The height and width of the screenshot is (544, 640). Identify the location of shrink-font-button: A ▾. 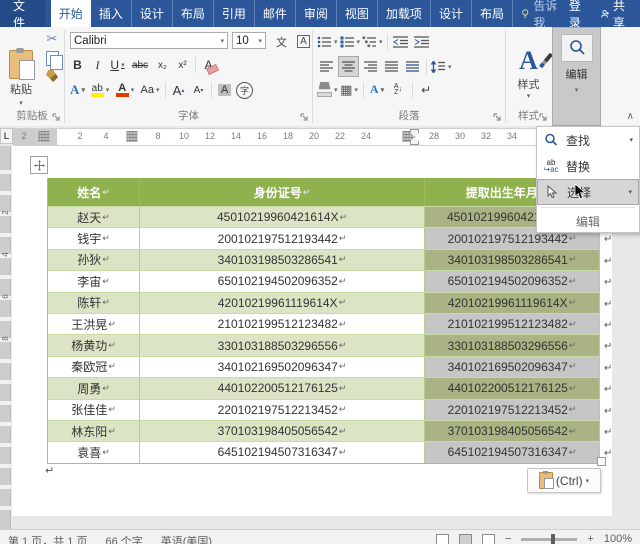
(198, 90).